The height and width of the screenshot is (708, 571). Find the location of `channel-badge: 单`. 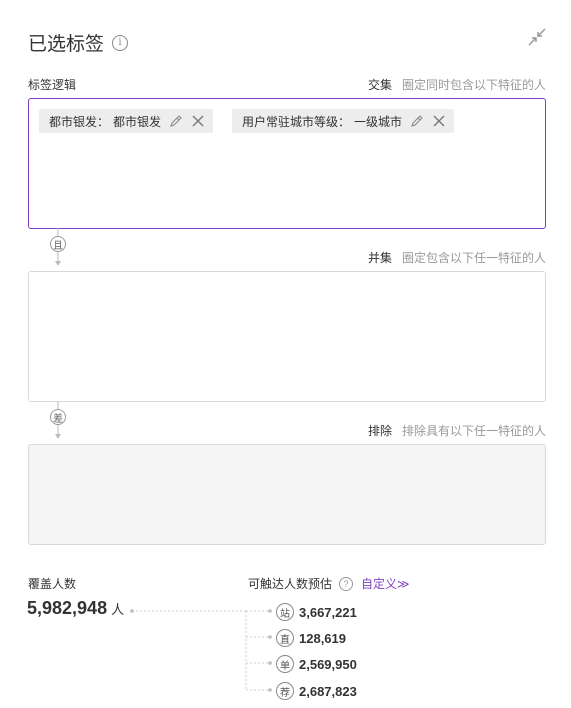

channel-badge: 单 is located at coordinates (285, 664).